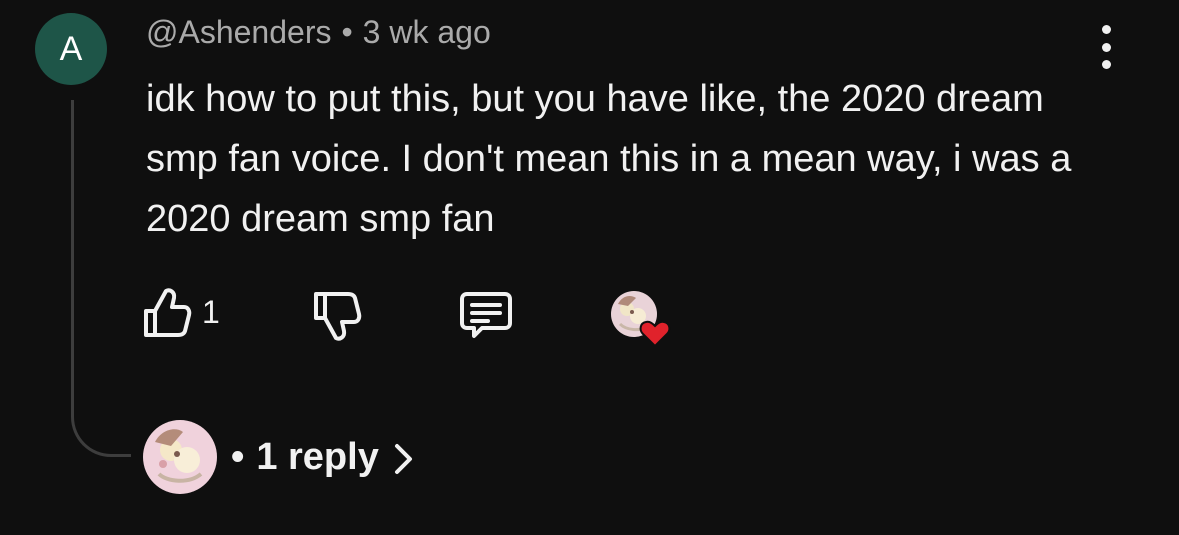 The image size is (1179, 535). I want to click on thumbs-down-icon, so click(338, 316).